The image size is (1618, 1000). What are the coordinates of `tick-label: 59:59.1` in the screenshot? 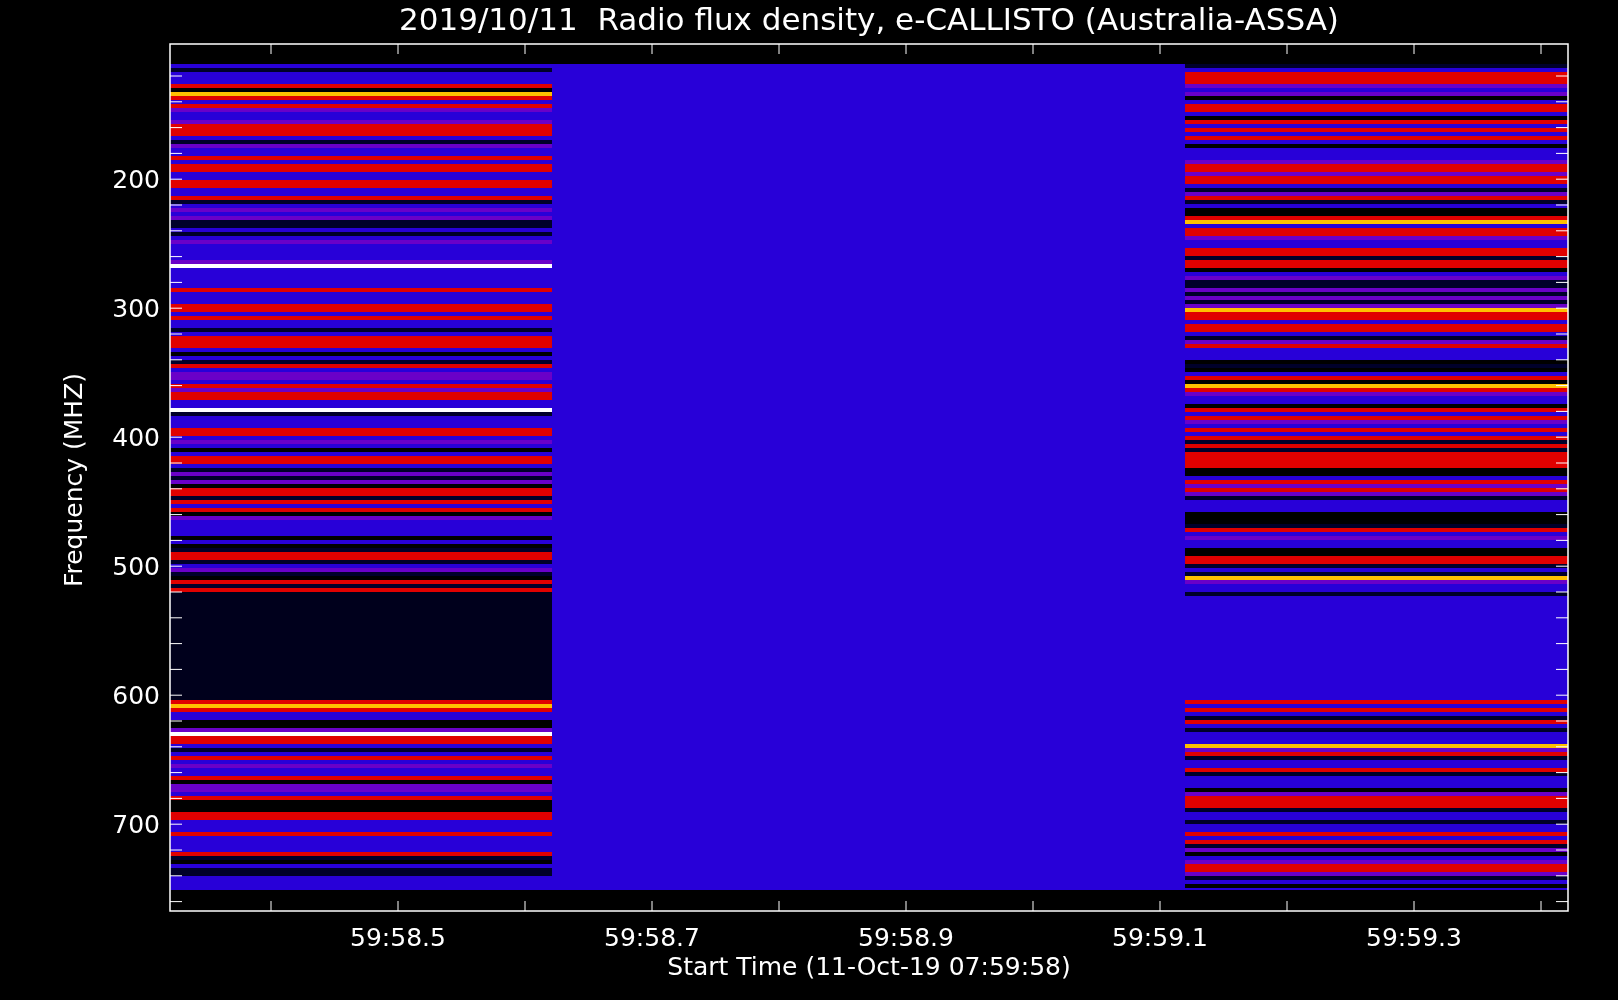 It's located at (1160, 937).